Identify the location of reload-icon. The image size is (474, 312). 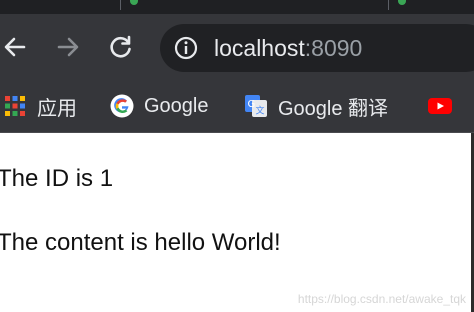
(120, 46).